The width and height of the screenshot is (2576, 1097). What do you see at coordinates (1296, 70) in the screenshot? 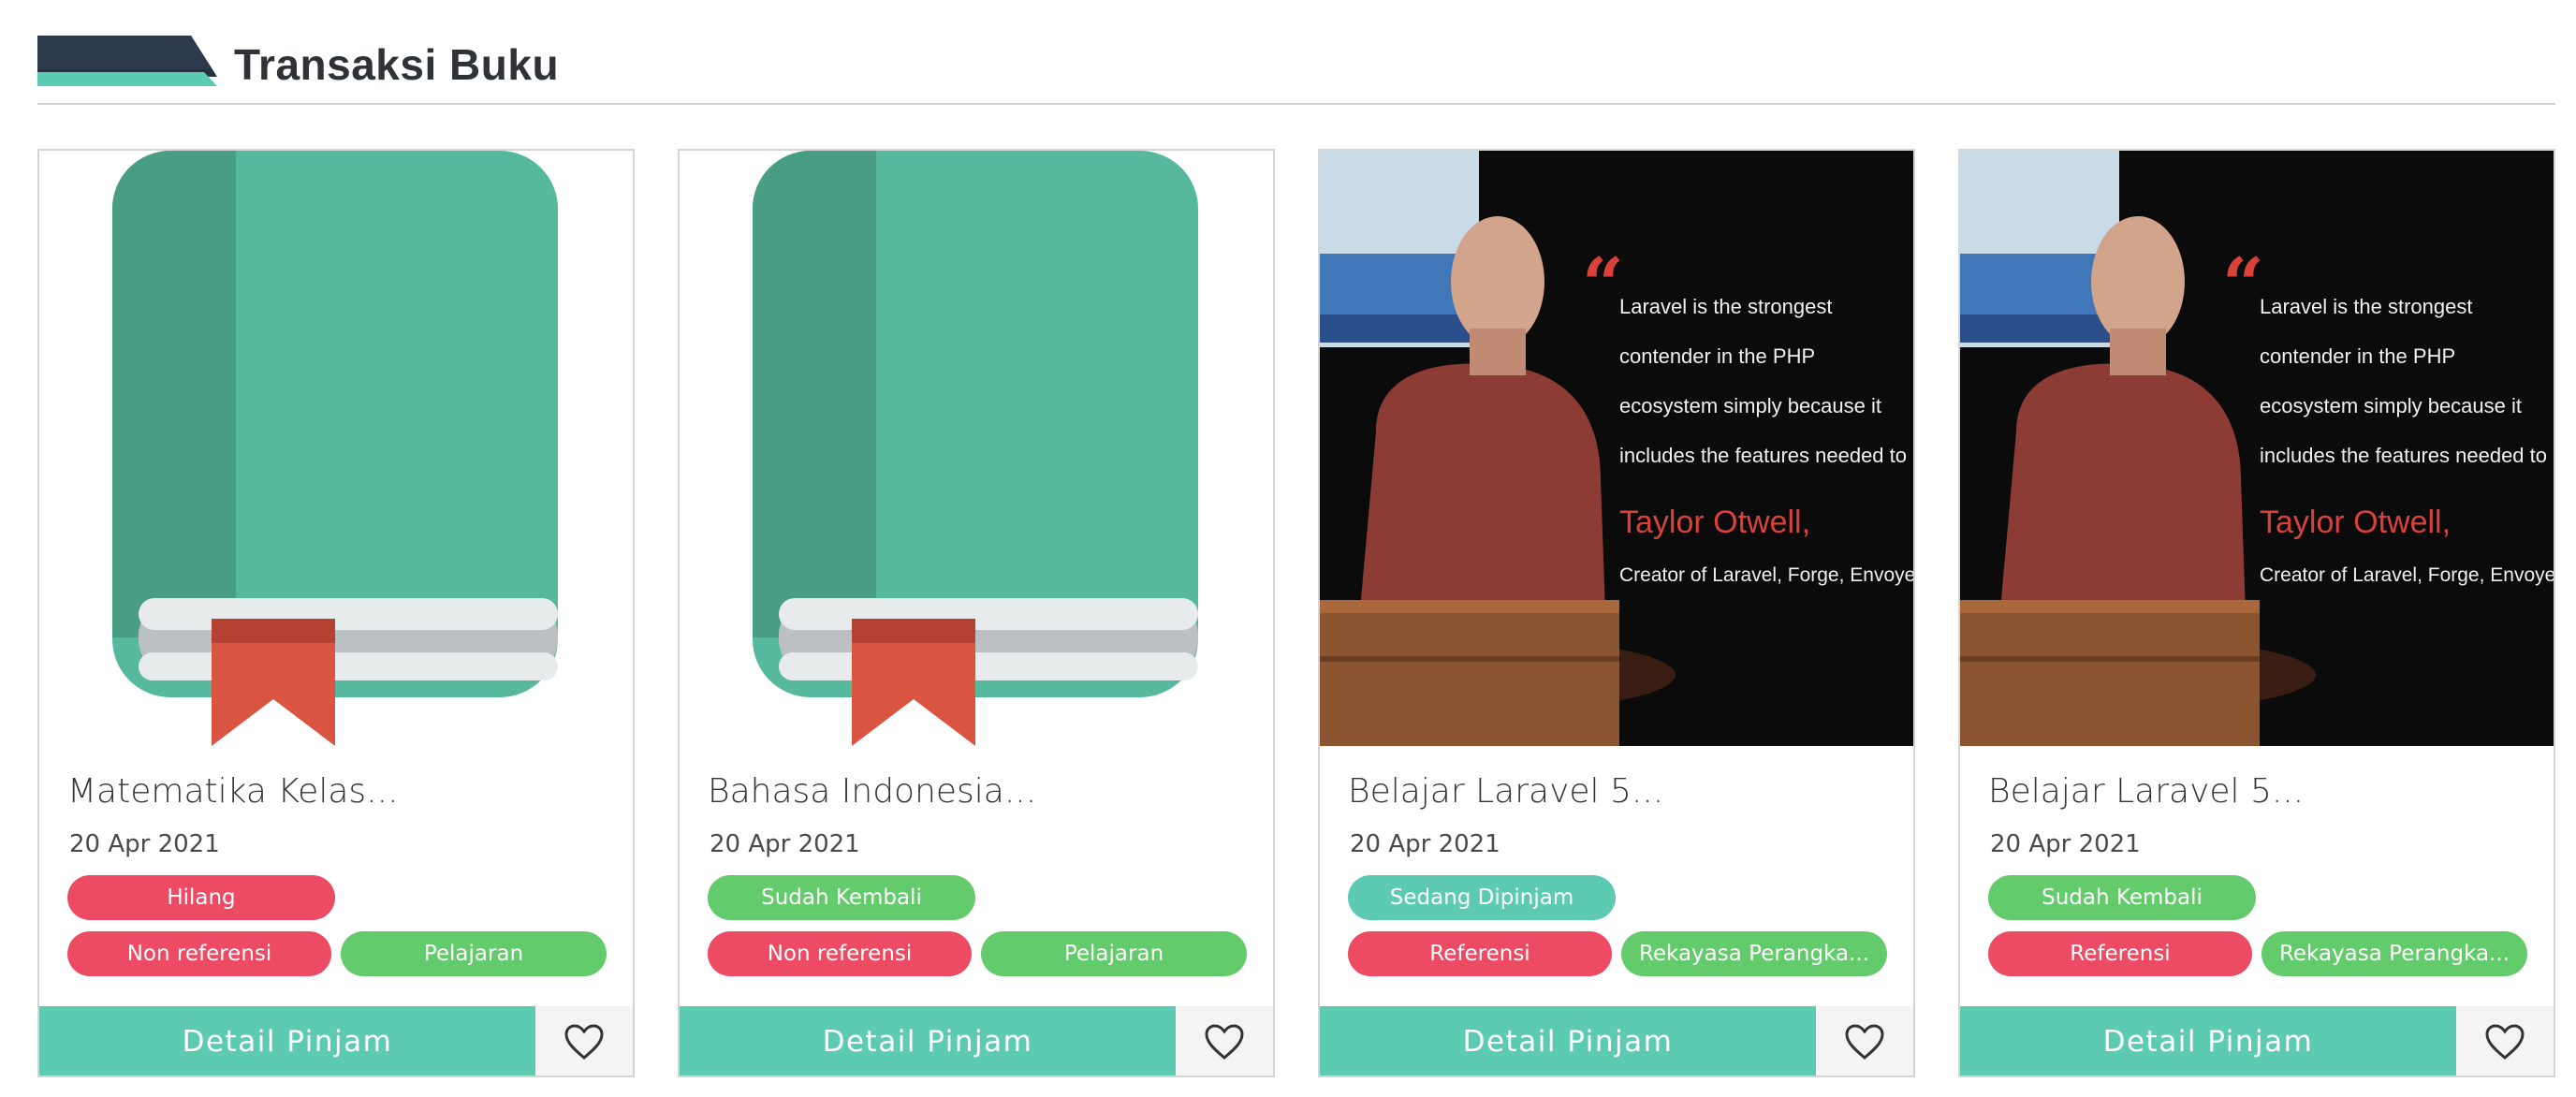
I see `page-header: Transaksi Buku` at bounding box center [1296, 70].